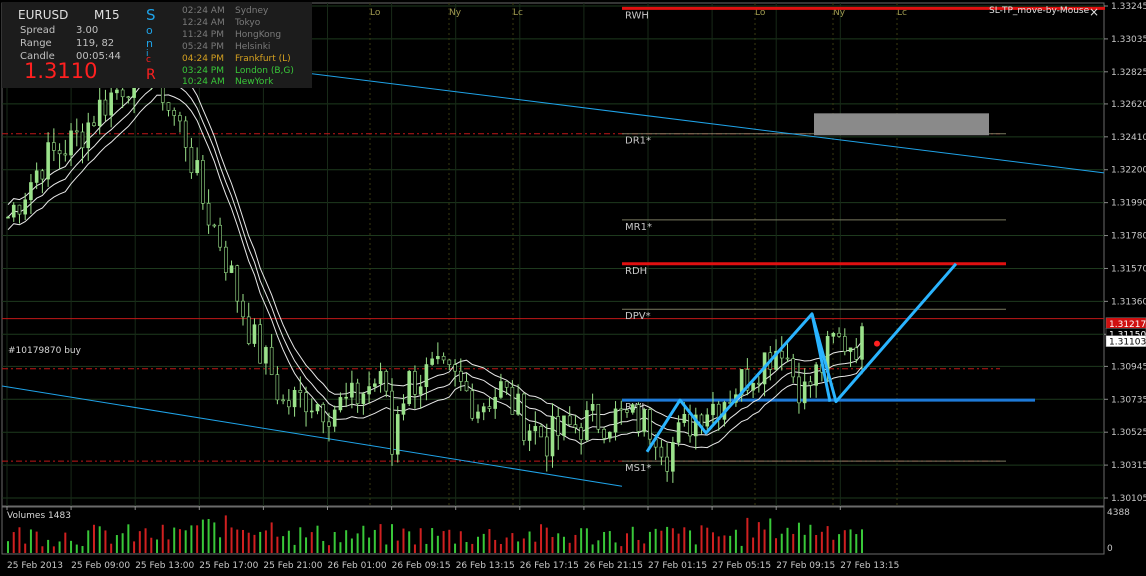 The height and width of the screenshot is (576, 1146). Describe the element at coordinates (148, 60) in the screenshot. I see `side-letter-c: c` at that location.